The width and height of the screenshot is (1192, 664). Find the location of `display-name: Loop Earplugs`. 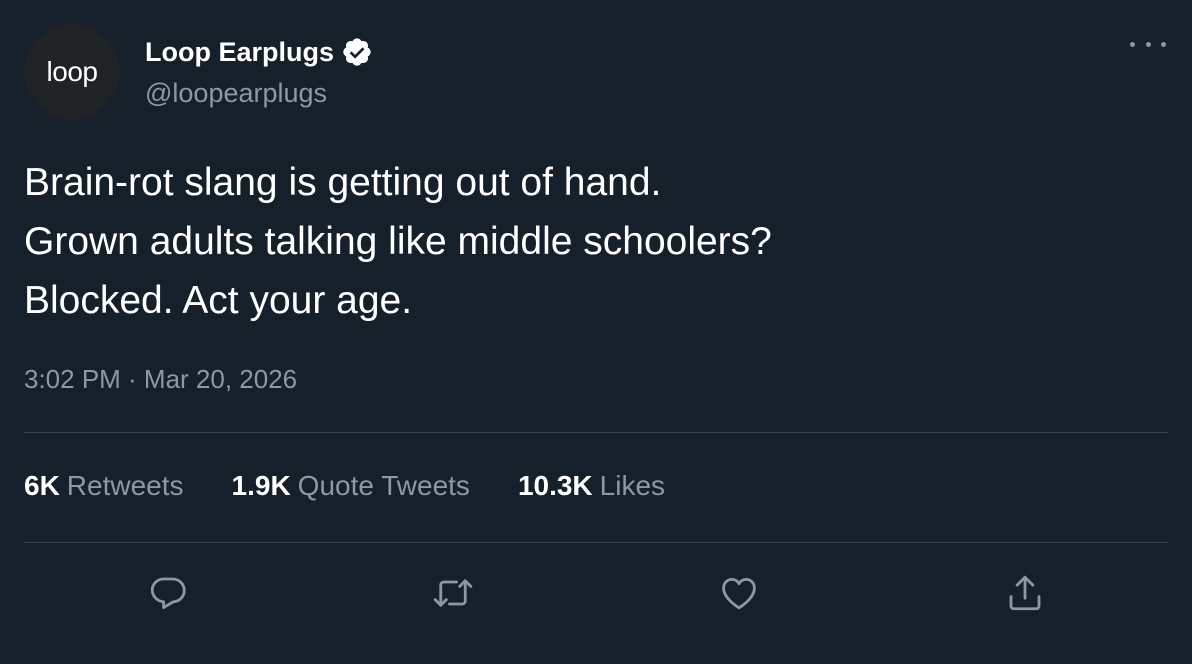

display-name: Loop Earplugs is located at coordinates (239, 52).